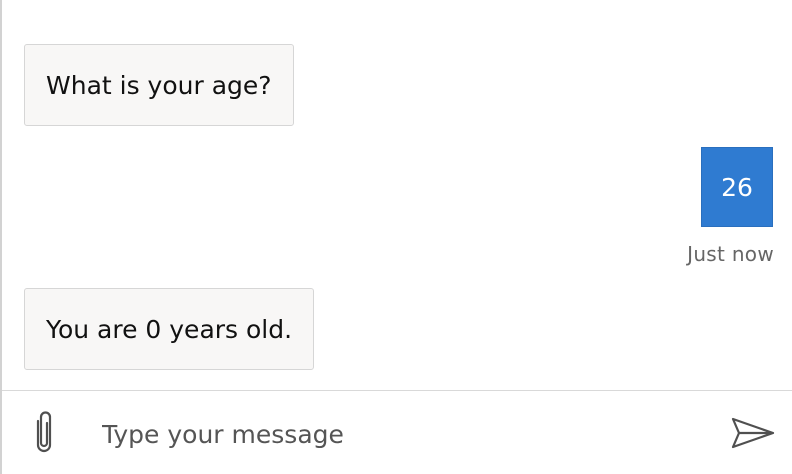 The image size is (792, 474). I want to click on attach-button, so click(44, 433).